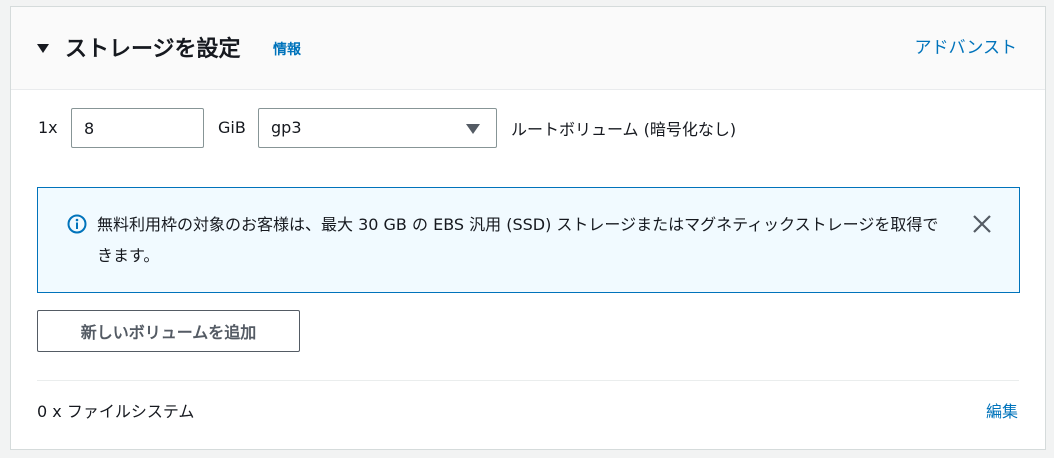 This screenshot has height=458, width=1054. What do you see at coordinates (48, 127) in the screenshot?
I see `volume-count-label: 1x` at bounding box center [48, 127].